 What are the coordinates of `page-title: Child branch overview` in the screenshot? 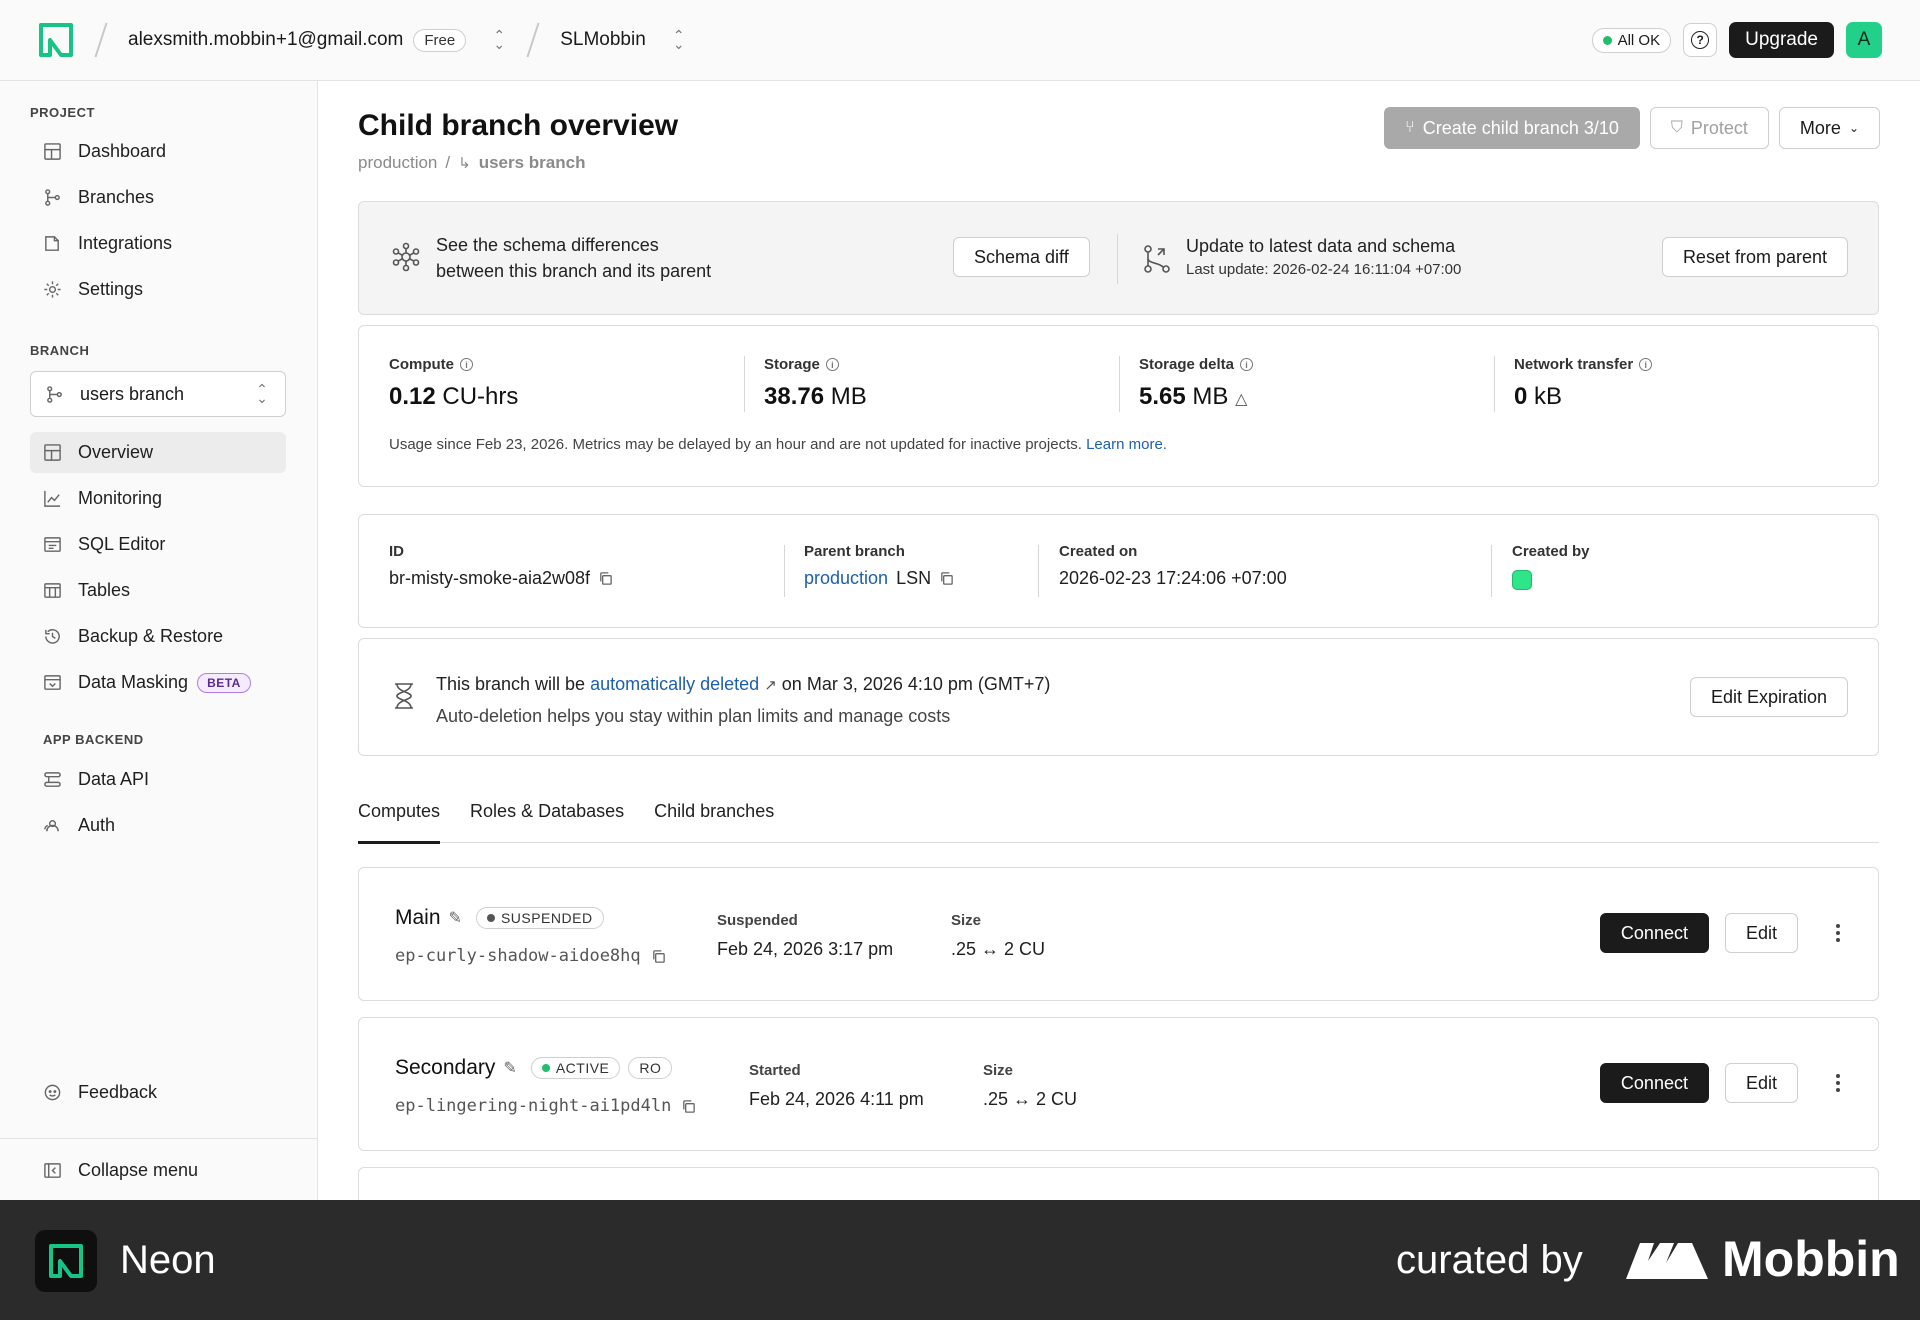 It's located at (518, 125).